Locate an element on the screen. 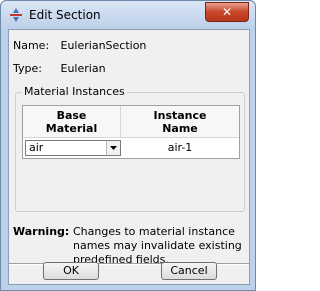  material-instances-table: Base Material Instance Name air air-1 is located at coordinates (131, 132).